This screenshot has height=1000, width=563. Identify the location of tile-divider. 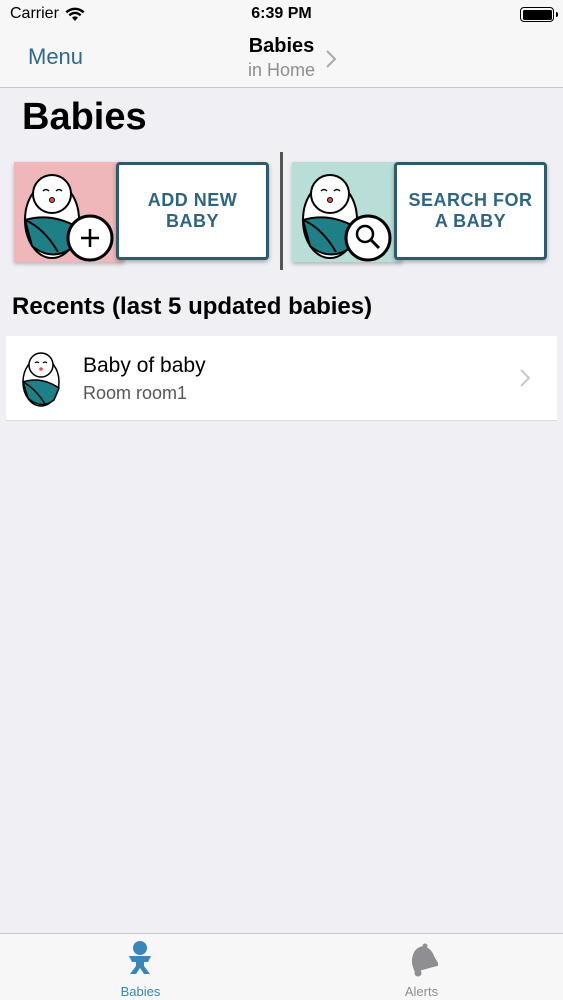
(281, 211).